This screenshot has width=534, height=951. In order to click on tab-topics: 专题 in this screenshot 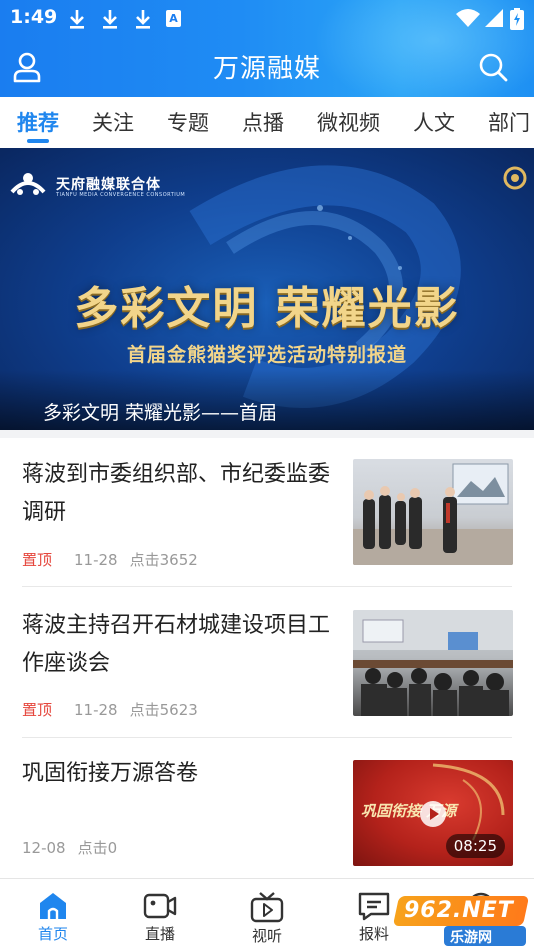, I will do `click(188, 122)`.